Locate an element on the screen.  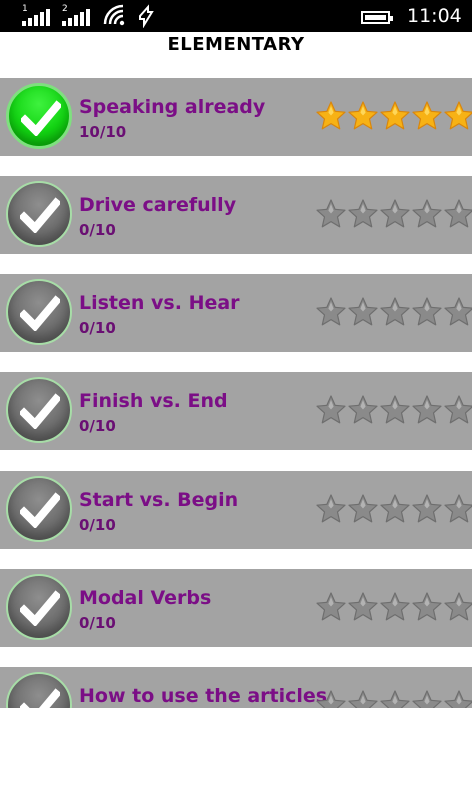
lesson-item: Finish vs. End 0/10 is located at coordinates (236, 411).